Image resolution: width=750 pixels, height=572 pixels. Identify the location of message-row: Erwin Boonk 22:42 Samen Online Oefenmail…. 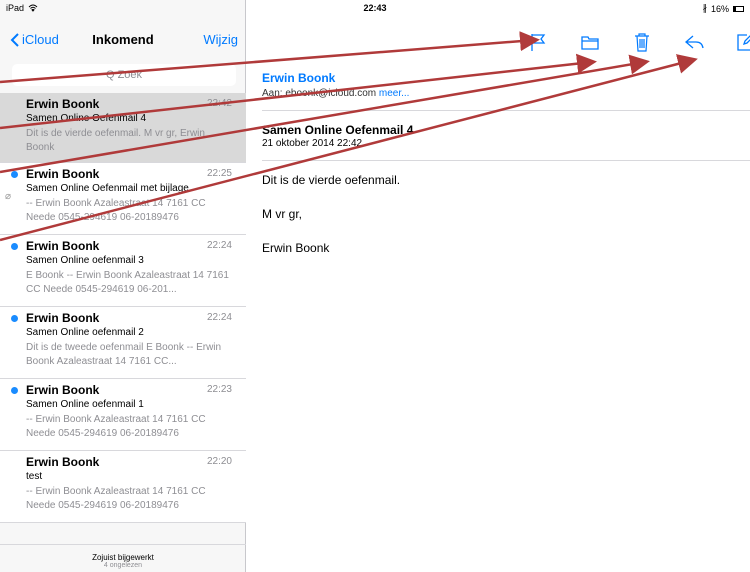
(123, 128).